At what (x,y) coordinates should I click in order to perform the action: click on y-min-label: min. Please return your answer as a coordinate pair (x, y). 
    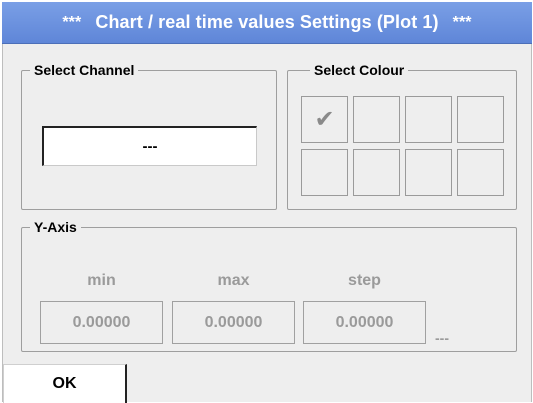
    Looking at the image, I should click on (101, 280).